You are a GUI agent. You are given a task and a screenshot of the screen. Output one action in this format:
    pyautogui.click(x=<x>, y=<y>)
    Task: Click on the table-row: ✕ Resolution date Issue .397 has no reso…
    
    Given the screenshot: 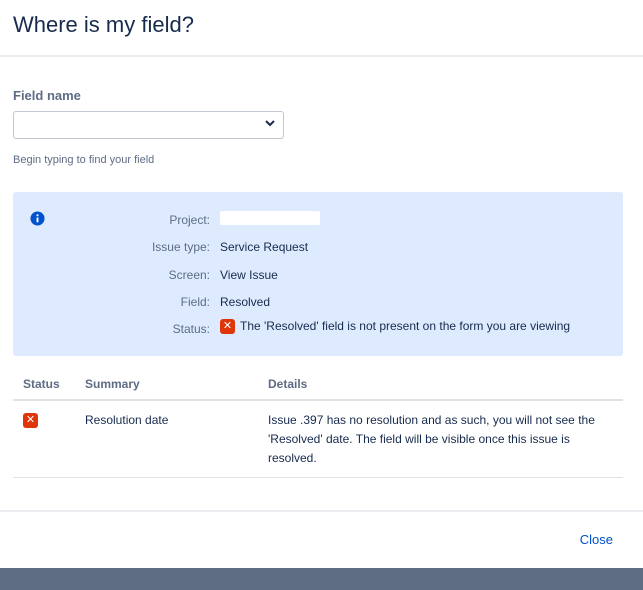 What is the action you would take?
    pyautogui.click(x=318, y=439)
    